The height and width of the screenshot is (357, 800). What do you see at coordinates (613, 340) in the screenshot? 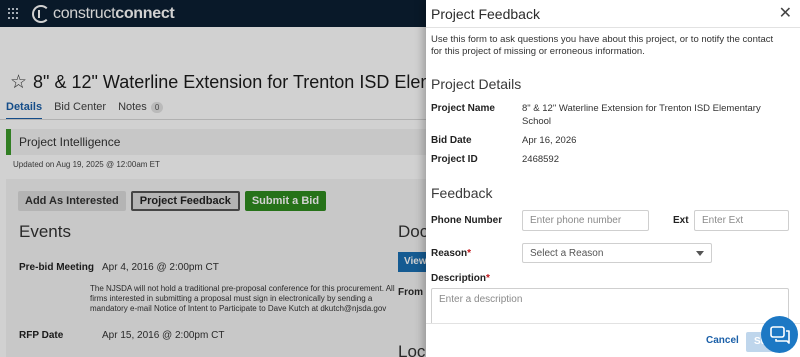
I see `drawer-footer: Cancel Submit` at bounding box center [613, 340].